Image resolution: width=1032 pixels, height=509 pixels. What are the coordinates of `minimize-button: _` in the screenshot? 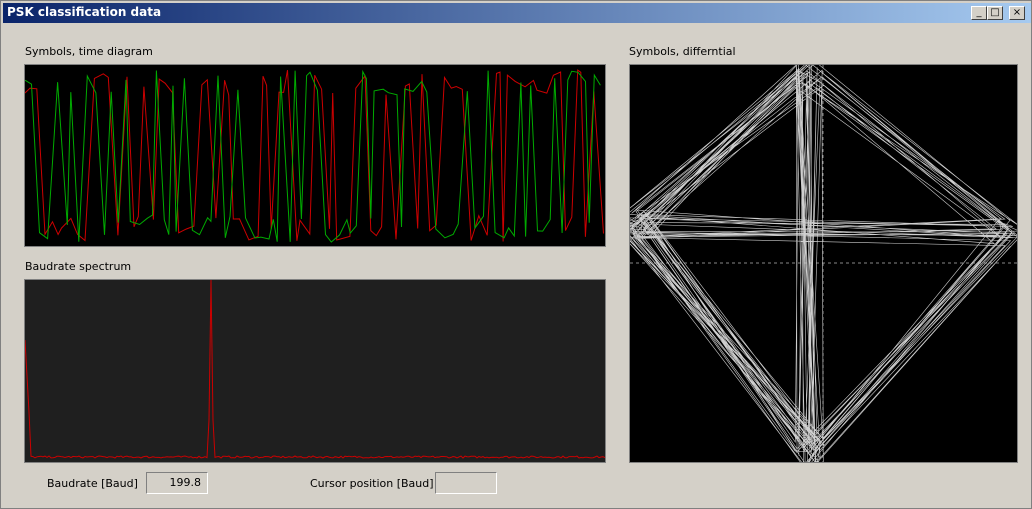 It's located at (979, 13).